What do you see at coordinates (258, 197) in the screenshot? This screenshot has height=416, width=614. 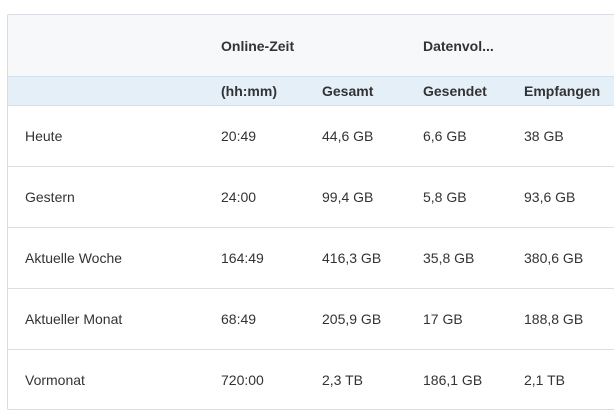 I see `online-time-cell: 24:00` at bounding box center [258, 197].